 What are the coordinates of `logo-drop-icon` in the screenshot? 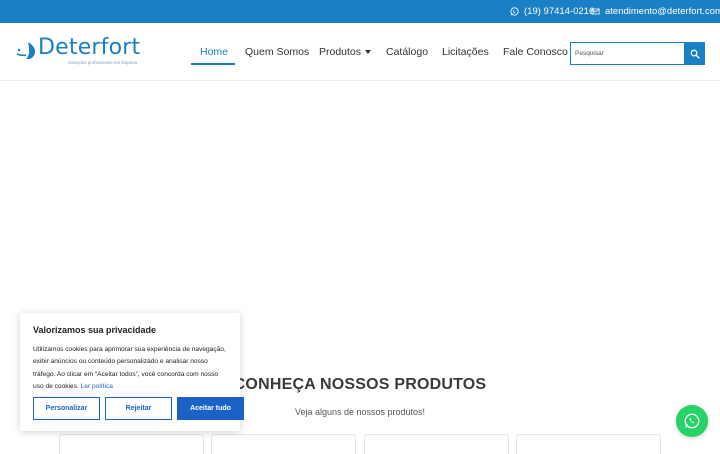 It's located at (26, 51).